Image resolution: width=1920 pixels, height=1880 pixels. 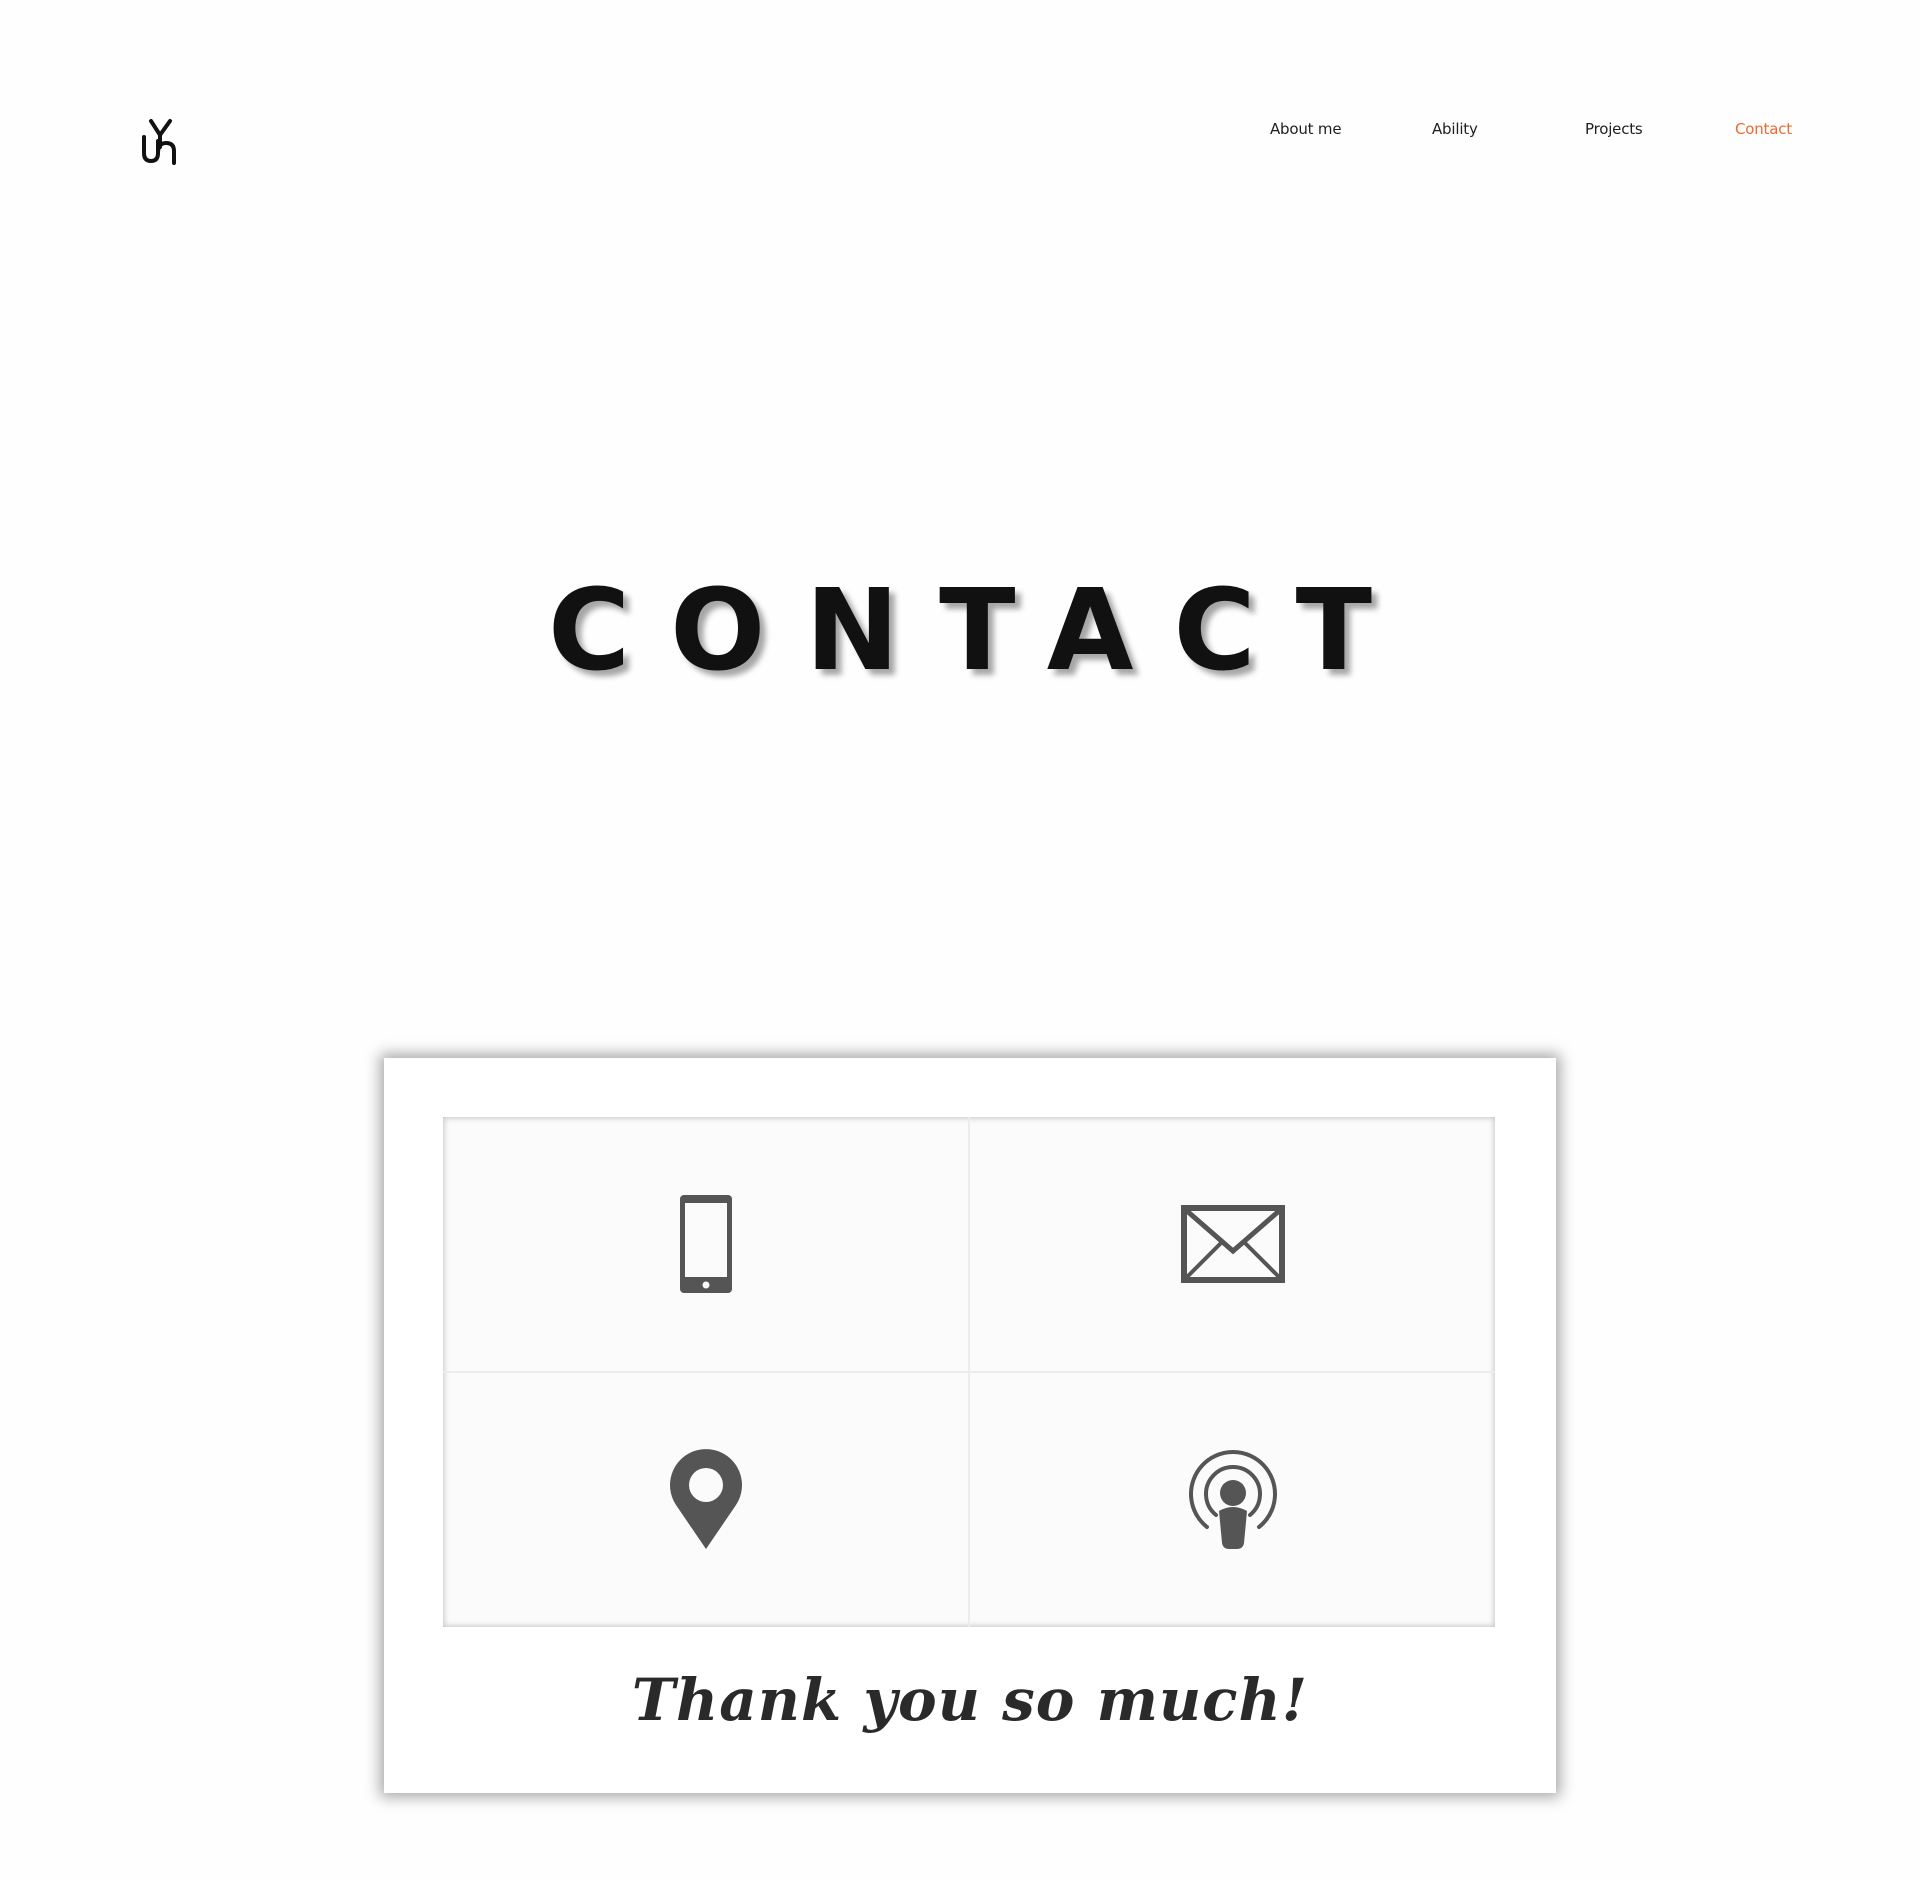 I want to click on contact-phone-cell, so click(x=705, y=1244).